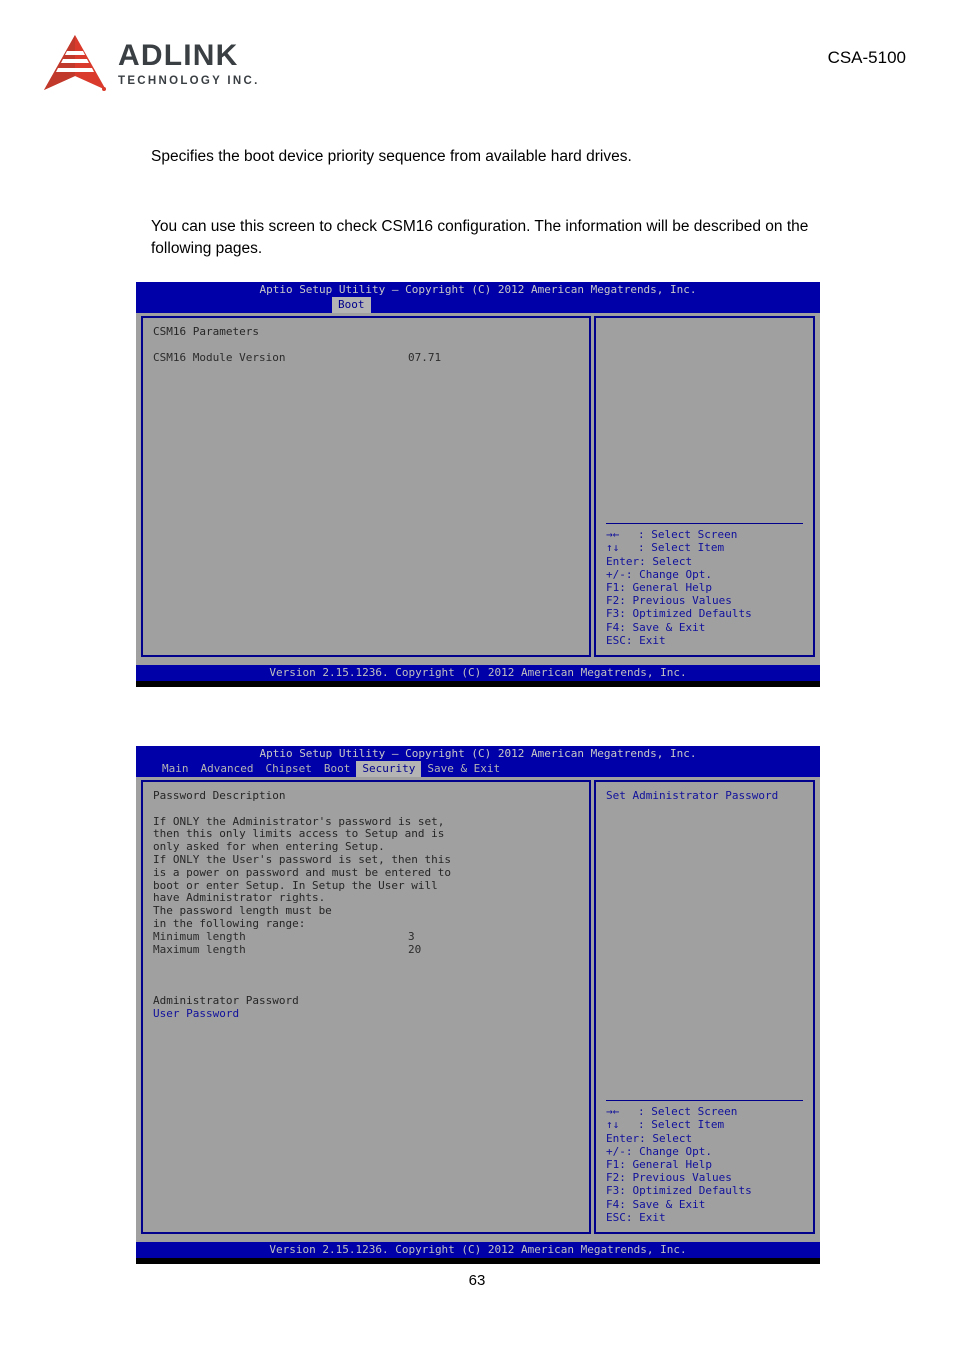 Image resolution: width=954 pixels, height=1350 pixels. Describe the element at coordinates (623, 561) in the screenshot. I see `bios1-legend-symbol: Enter` at that location.